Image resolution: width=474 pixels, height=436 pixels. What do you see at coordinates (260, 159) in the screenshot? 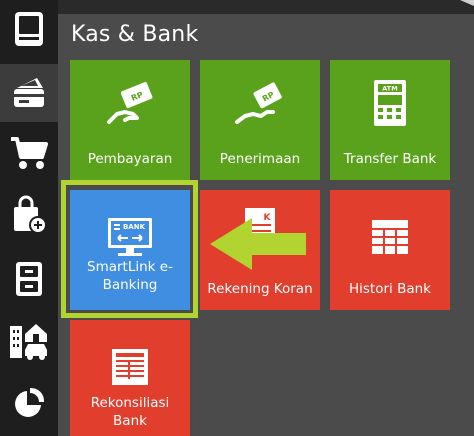
I see `tile-label: Penerimaan` at bounding box center [260, 159].